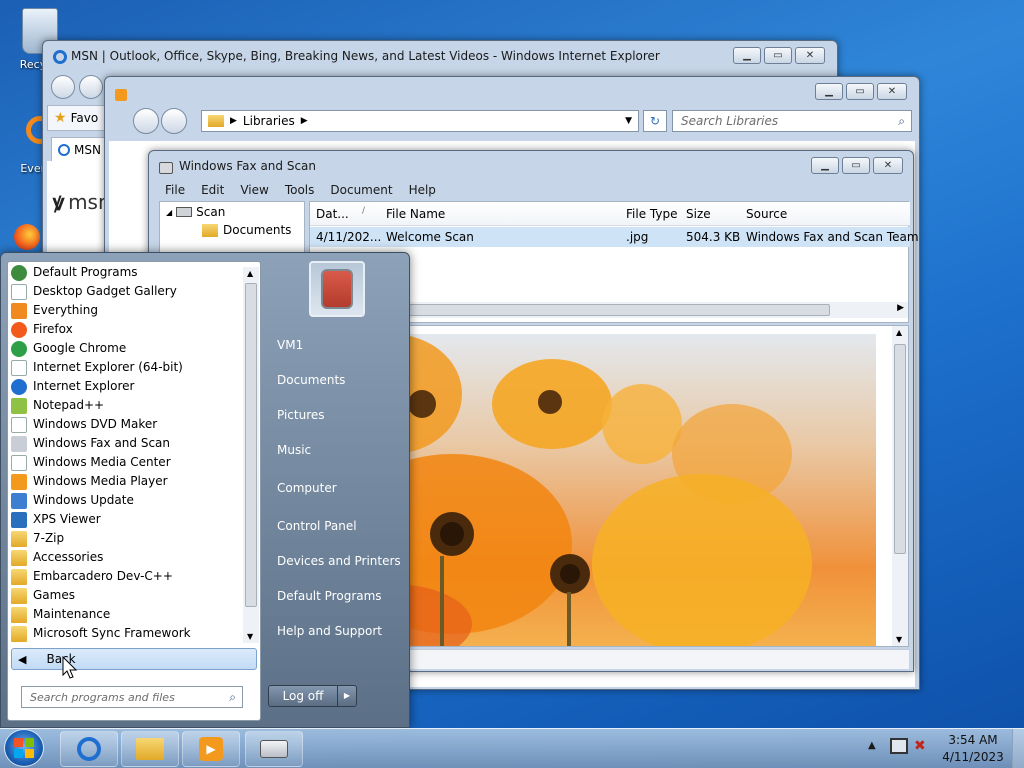 Image resolution: width=1024 pixels, height=768 pixels. I want to click on program-item: Notepad++, so click(126, 405).